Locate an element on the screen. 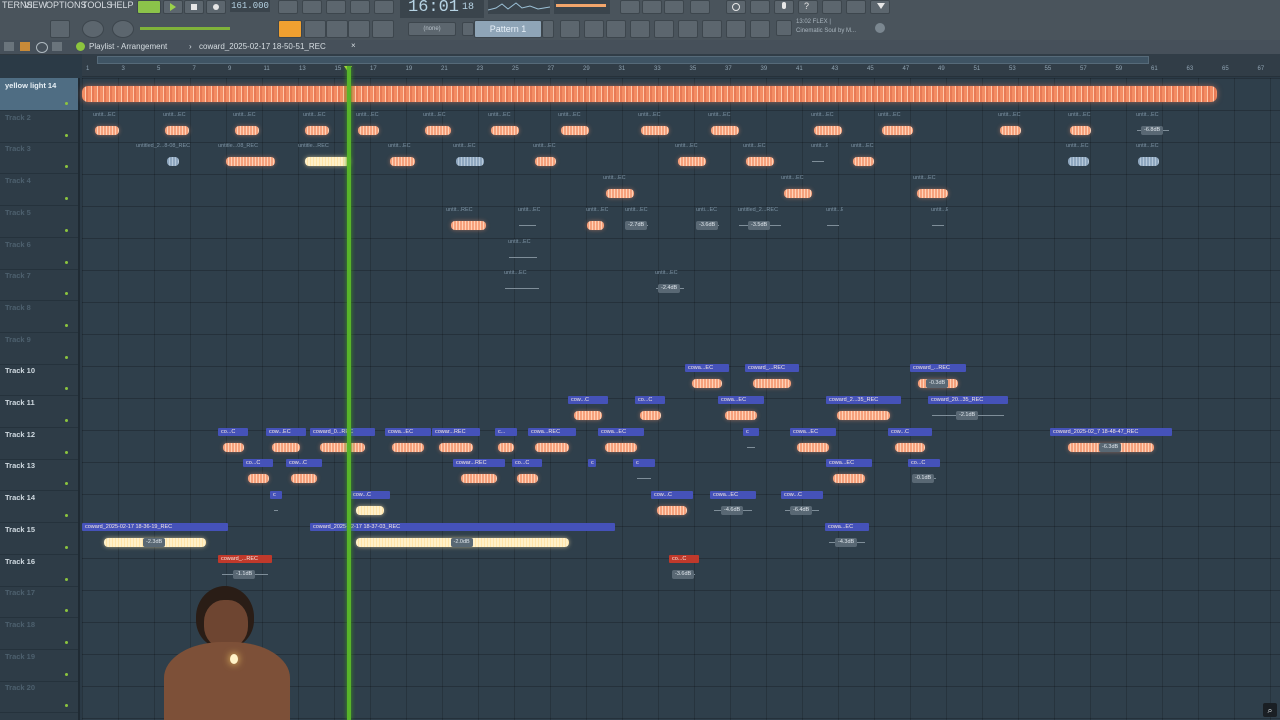  master-audio-clip is located at coordinates (649, 94).